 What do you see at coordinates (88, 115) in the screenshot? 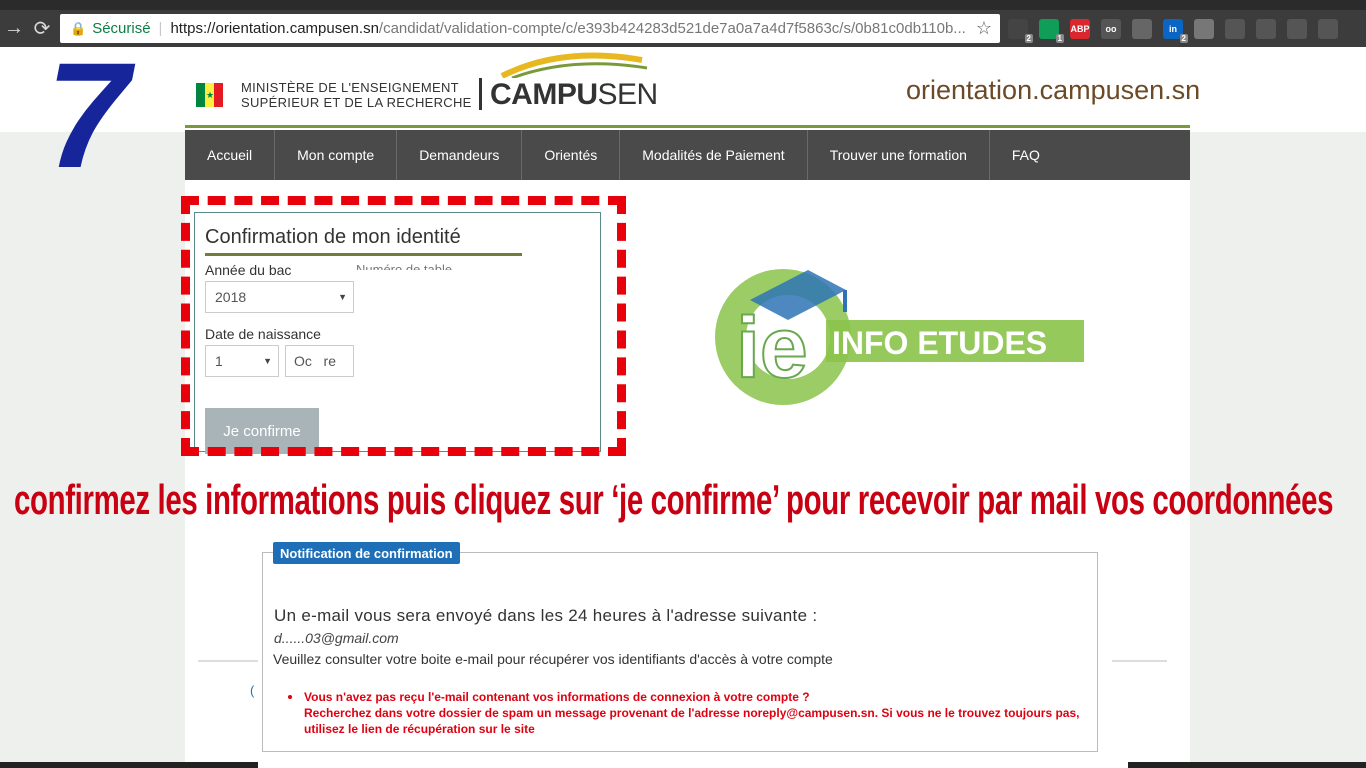
I see `step-number: 7` at bounding box center [88, 115].